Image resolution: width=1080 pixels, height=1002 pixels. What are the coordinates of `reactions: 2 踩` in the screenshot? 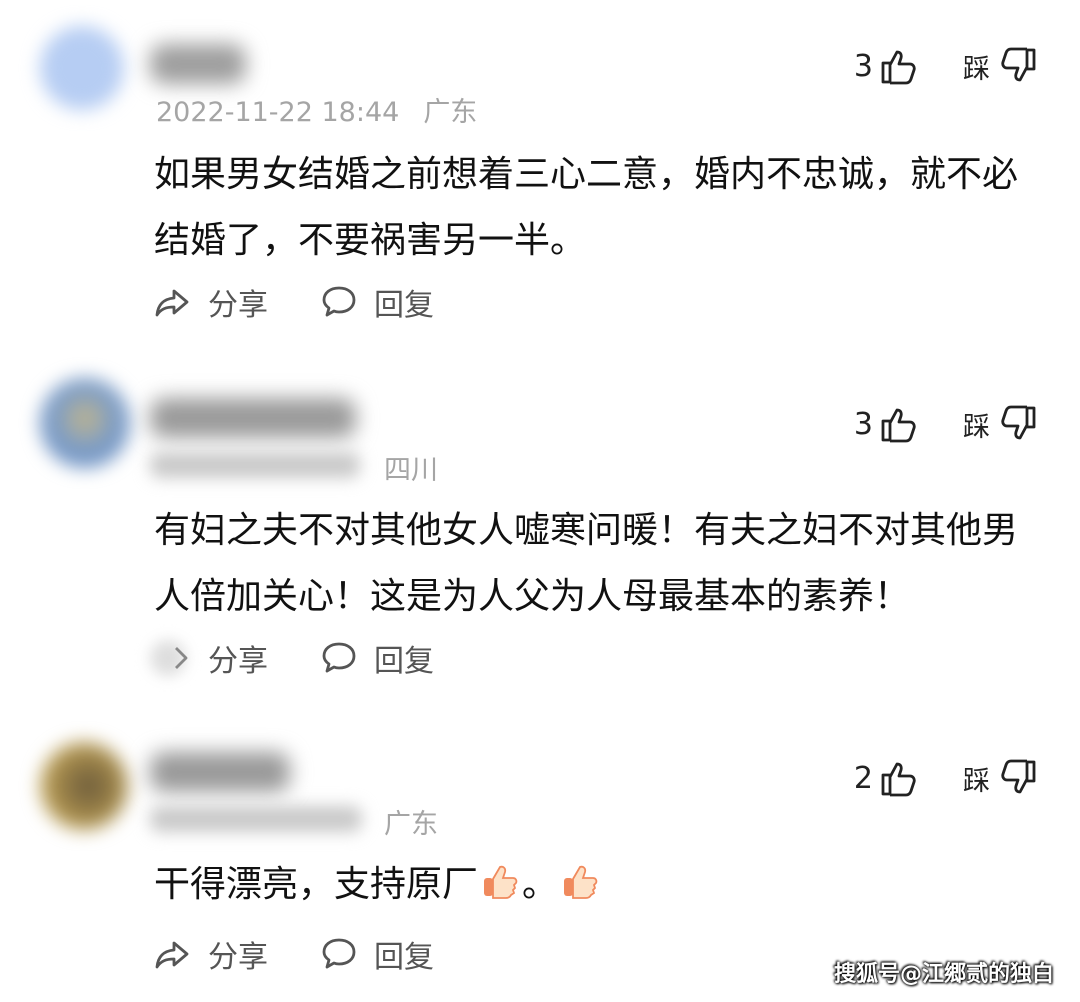 It's located at (946, 778).